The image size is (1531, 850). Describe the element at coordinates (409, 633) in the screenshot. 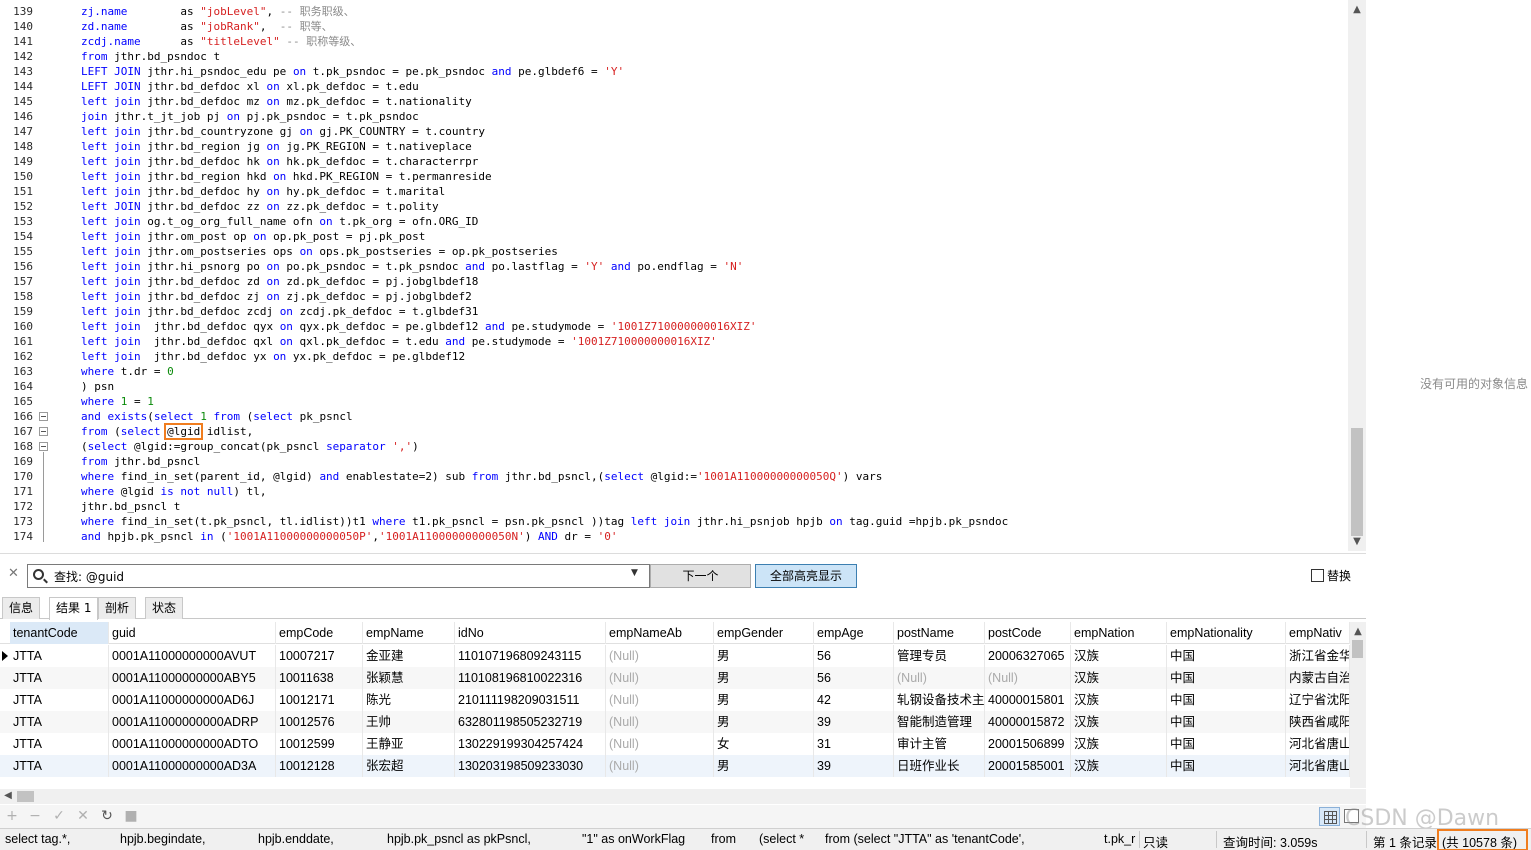

I see `column-header: empName` at that location.